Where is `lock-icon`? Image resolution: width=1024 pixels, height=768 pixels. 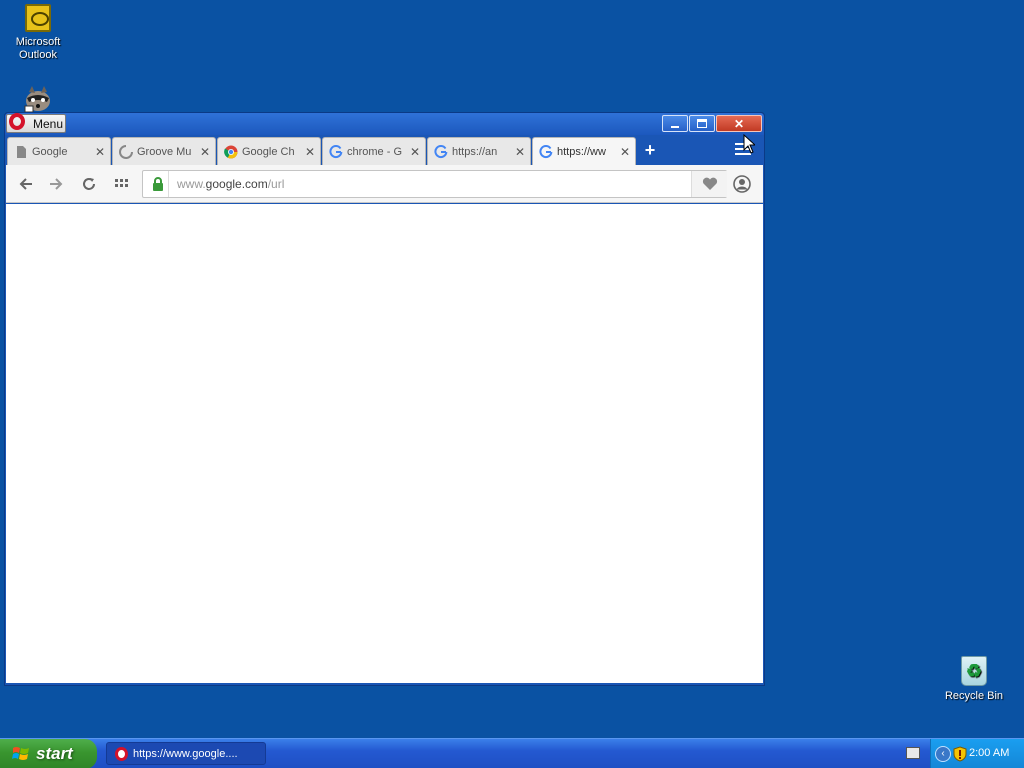 lock-icon is located at coordinates (158, 184).